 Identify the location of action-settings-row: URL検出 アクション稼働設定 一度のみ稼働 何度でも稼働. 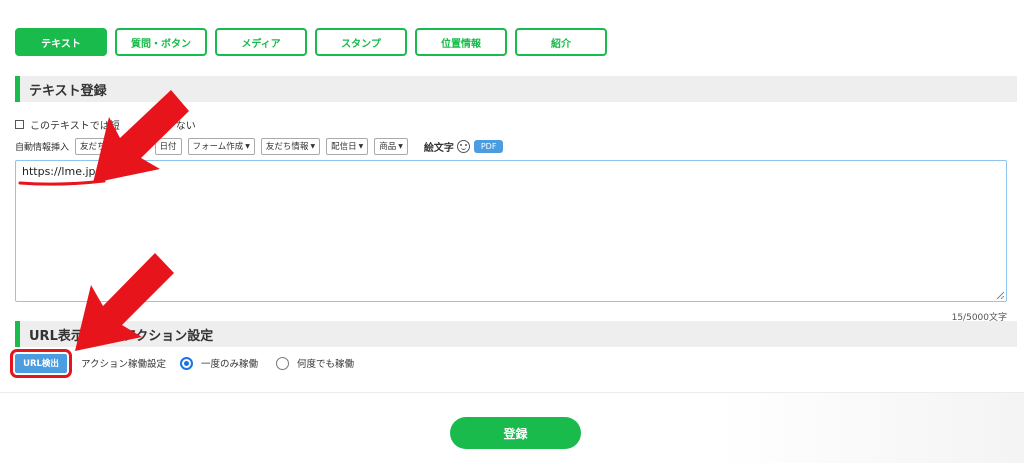
(191, 363).